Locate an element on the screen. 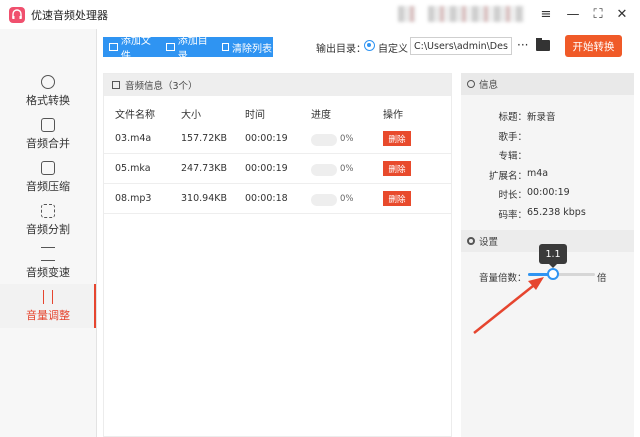 The width and height of the screenshot is (640, 437). annotation-arrow-icon is located at coordinates (508, 305).